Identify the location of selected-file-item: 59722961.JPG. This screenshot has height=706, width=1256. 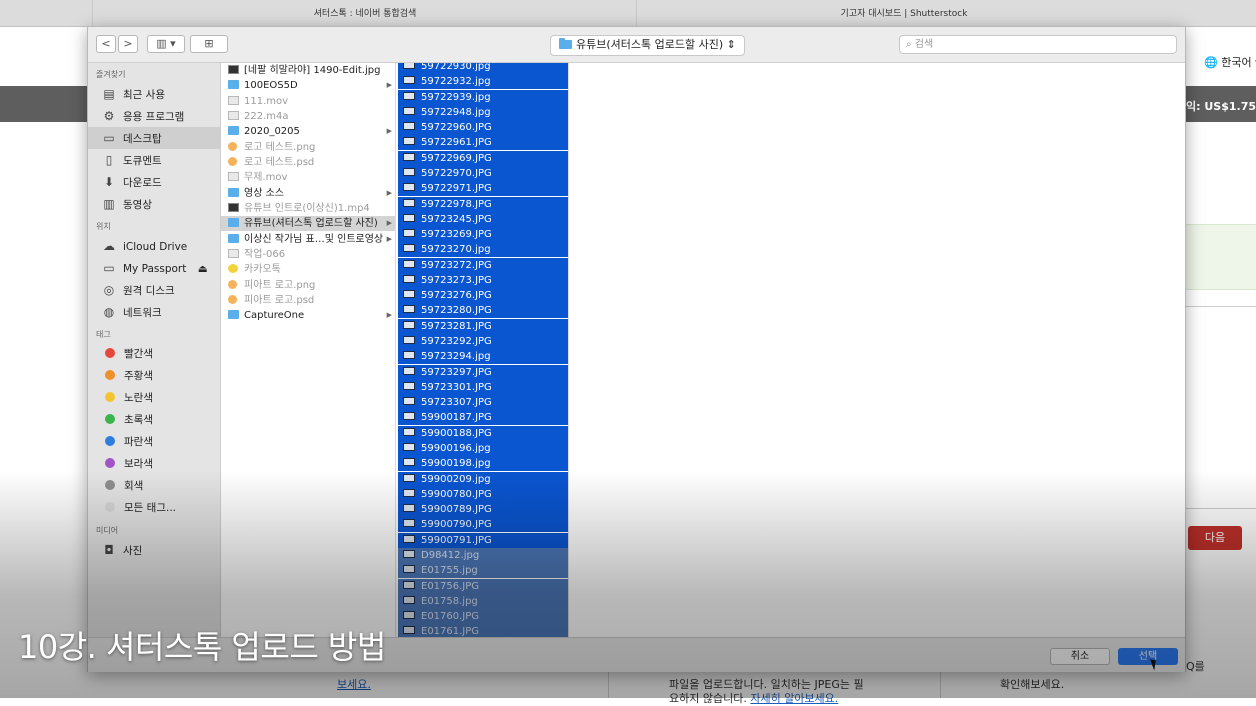
(483, 143).